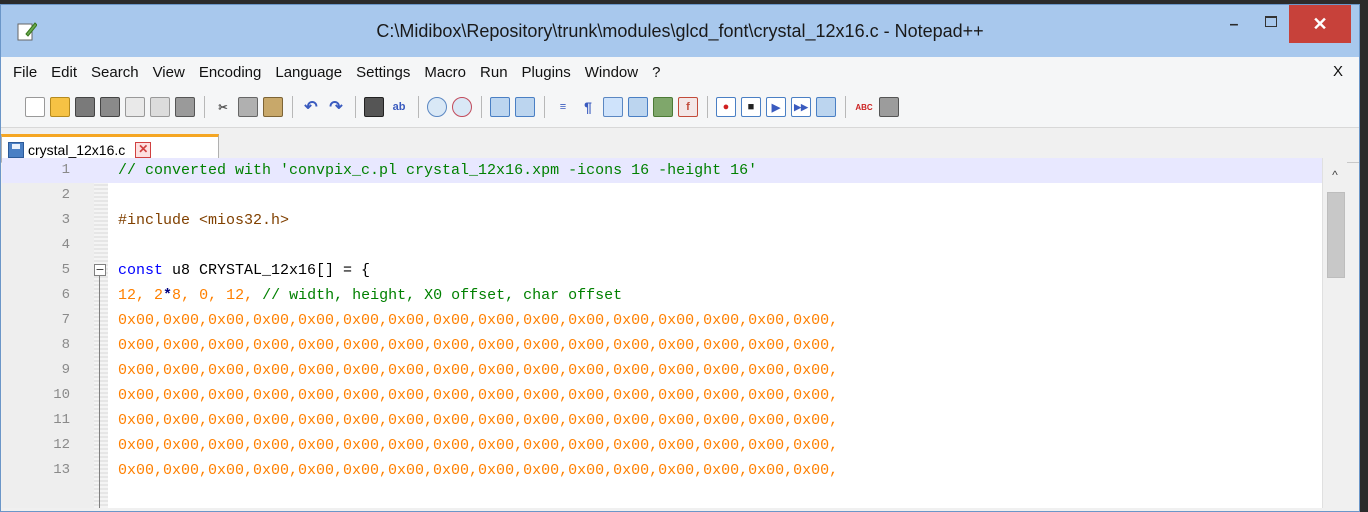 This screenshot has width=1368, height=512. I want to click on save-macro-icon, so click(826, 107).